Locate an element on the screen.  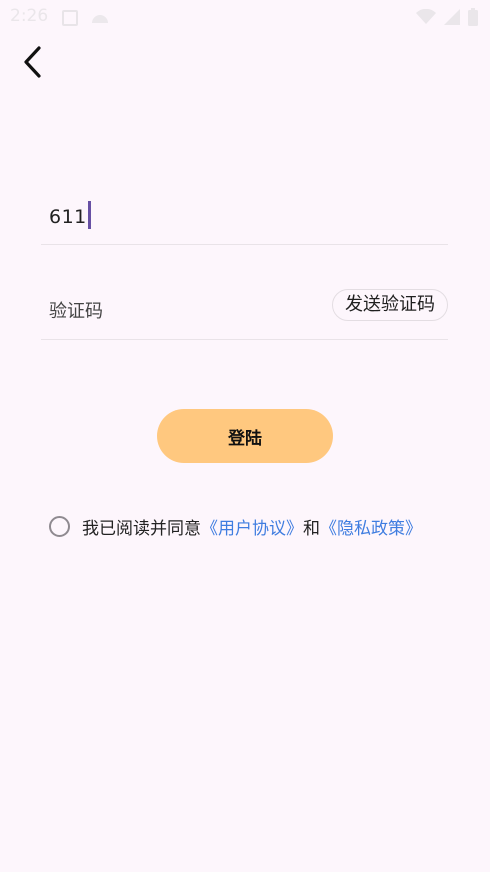
phone-value: 611 is located at coordinates (68, 217).